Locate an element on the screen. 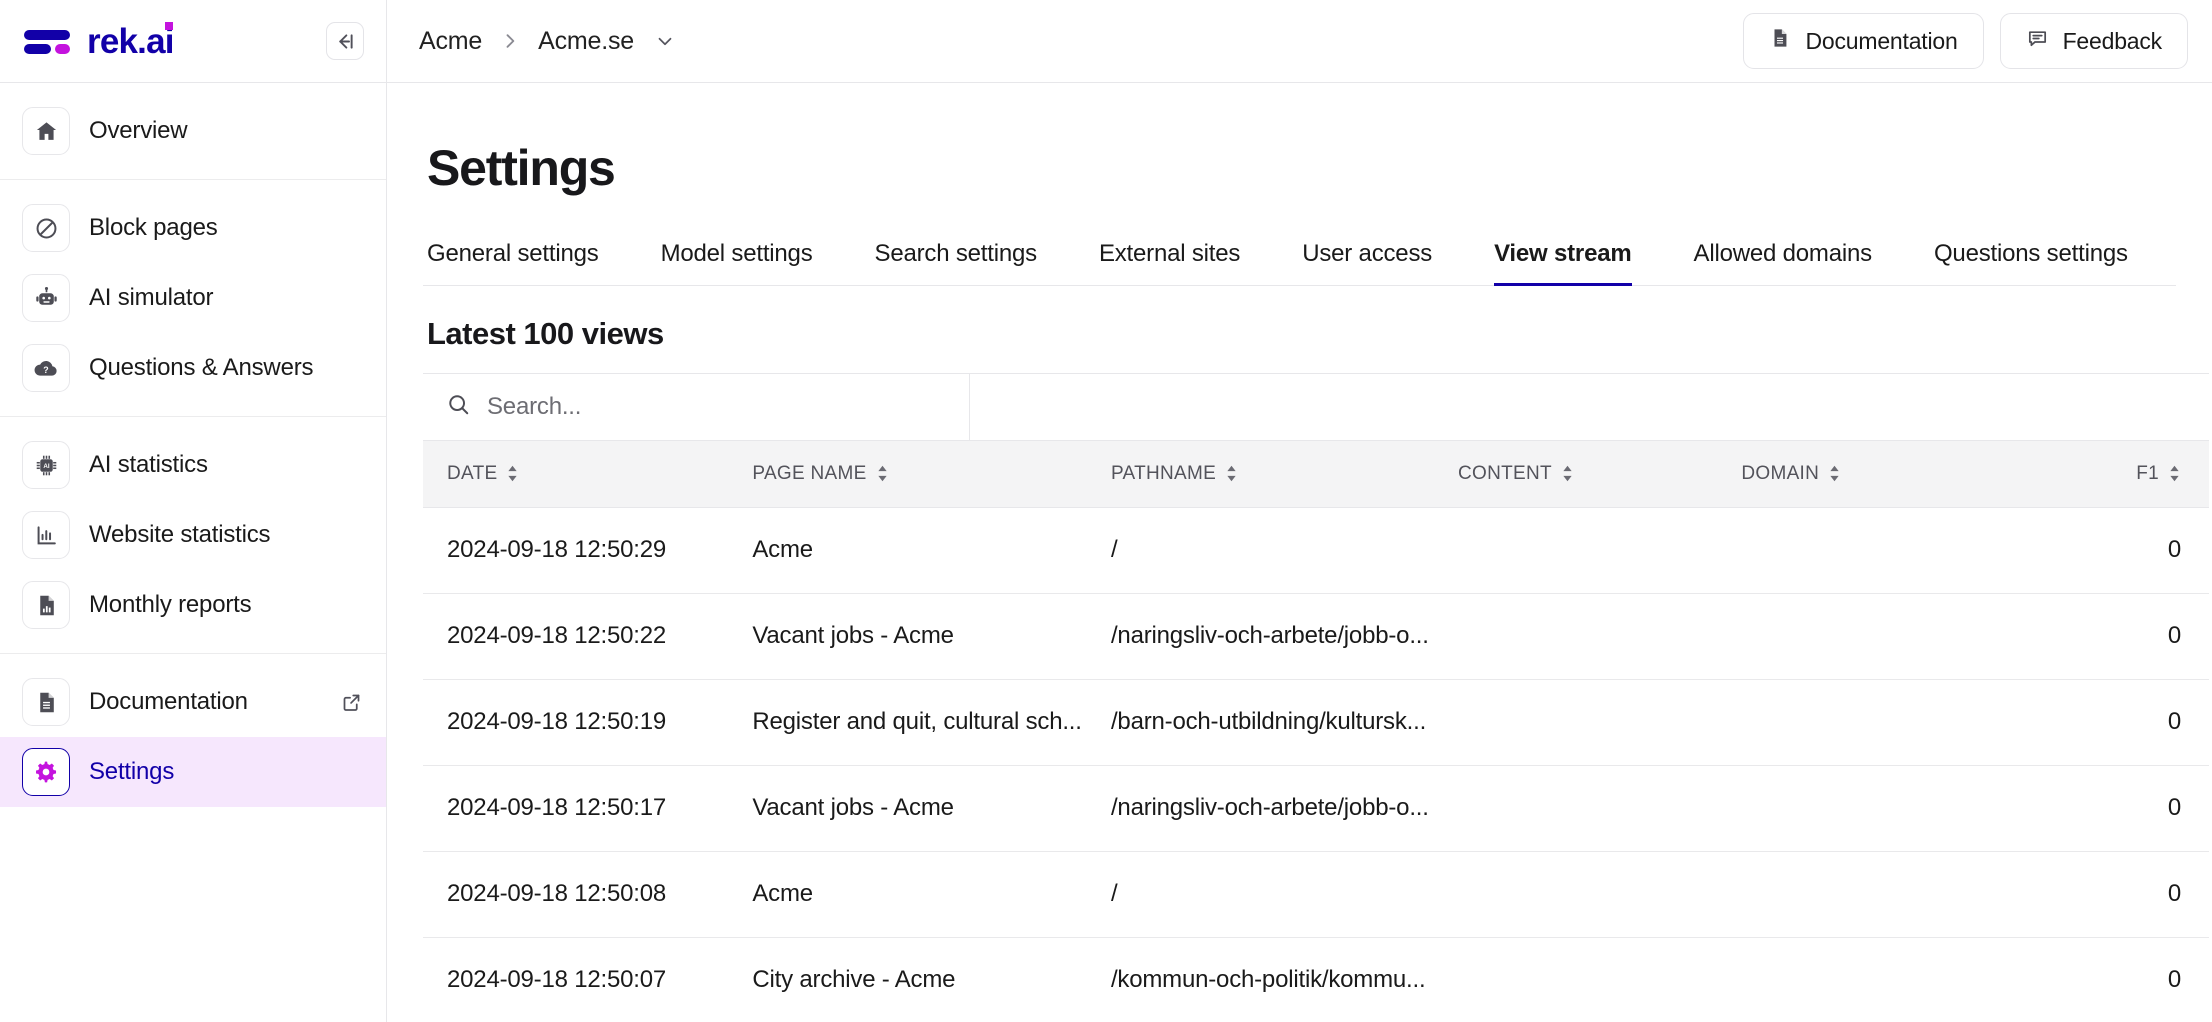 The height and width of the screenshot is (1022, 2212). tab-user-access: User access is located at coordinates (1367, 263).